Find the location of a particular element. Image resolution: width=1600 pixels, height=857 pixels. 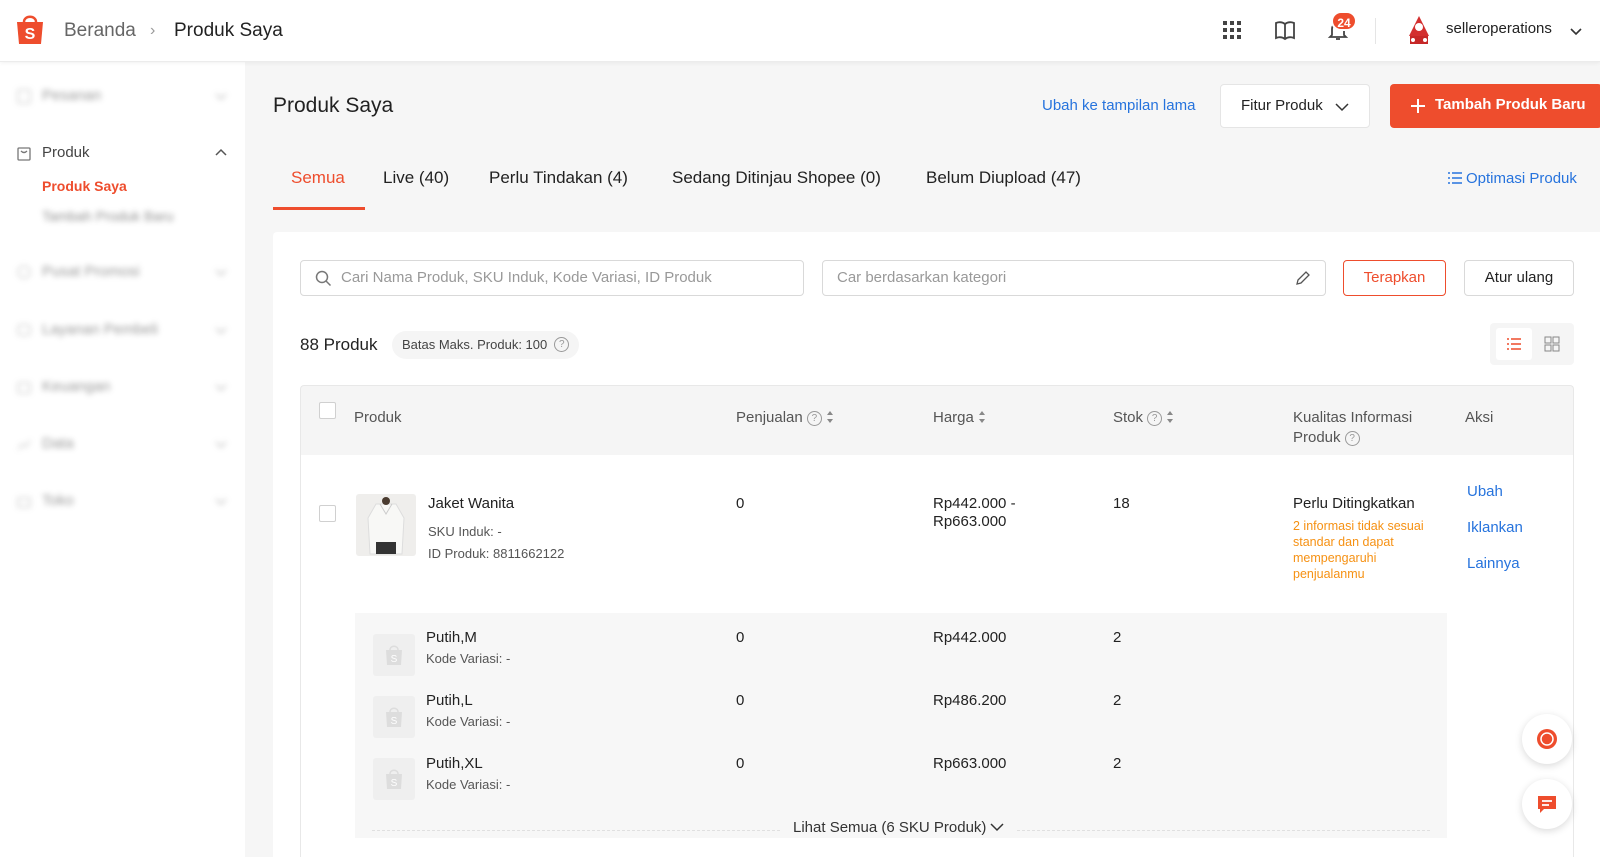

product-id: ID Produk: 8811662122 is located at coordinates (496, 553).